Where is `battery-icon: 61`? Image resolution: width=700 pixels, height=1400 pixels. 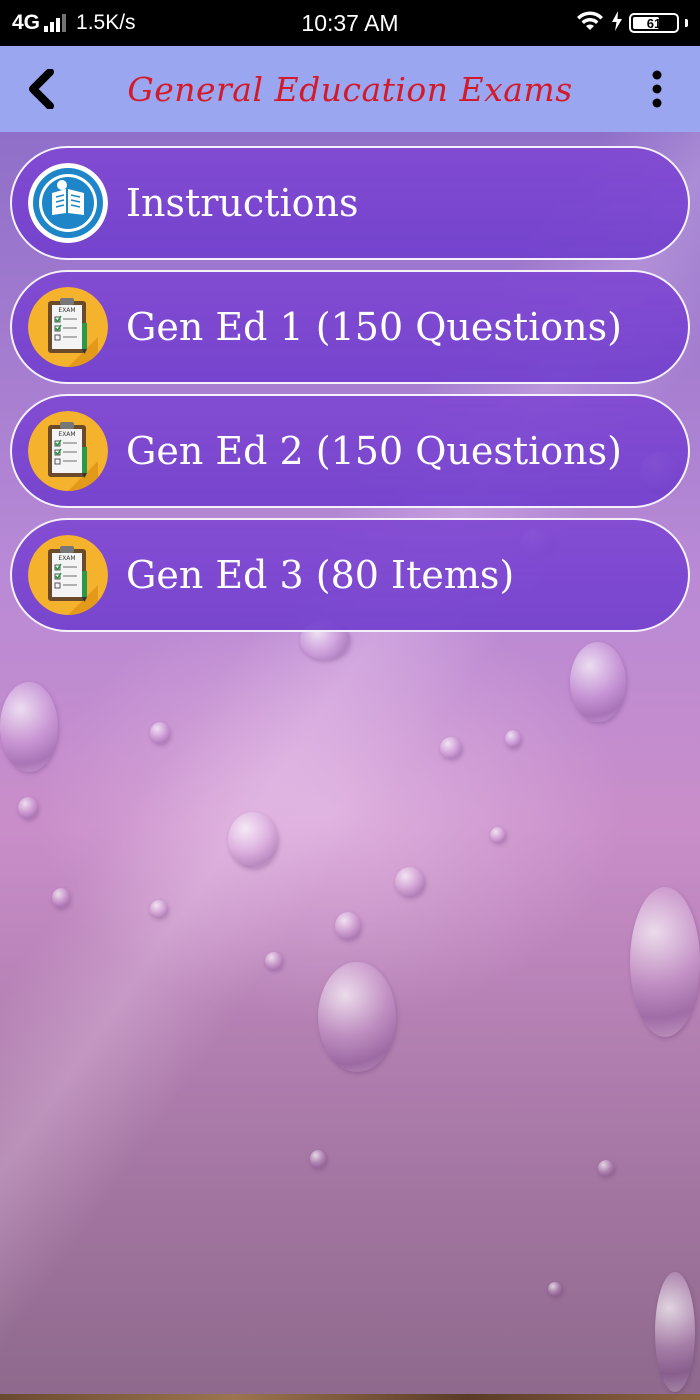
battery-icon: 61 is located at coordinates (654, 23).